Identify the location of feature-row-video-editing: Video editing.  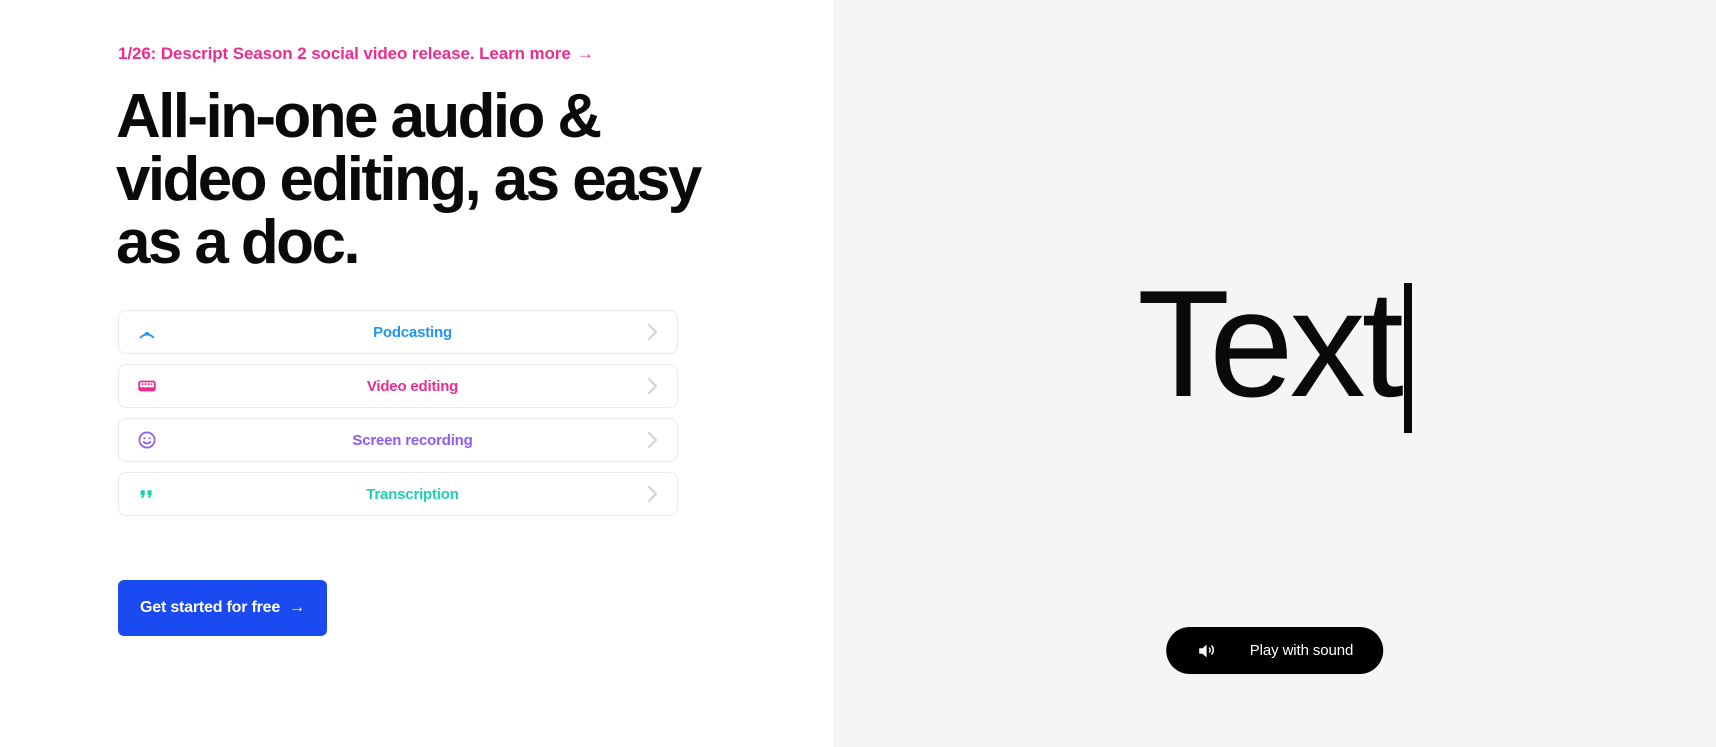
(398, 386).